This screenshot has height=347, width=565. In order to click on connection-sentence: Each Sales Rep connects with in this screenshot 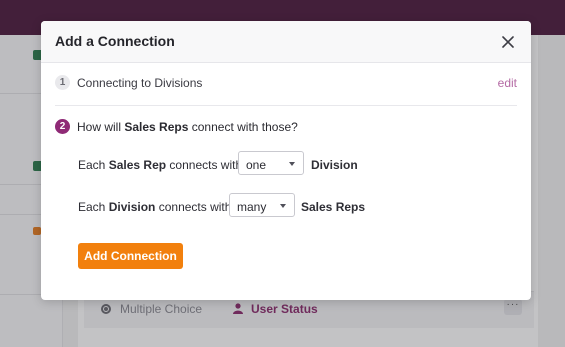, I will do `click(160, 165)`.